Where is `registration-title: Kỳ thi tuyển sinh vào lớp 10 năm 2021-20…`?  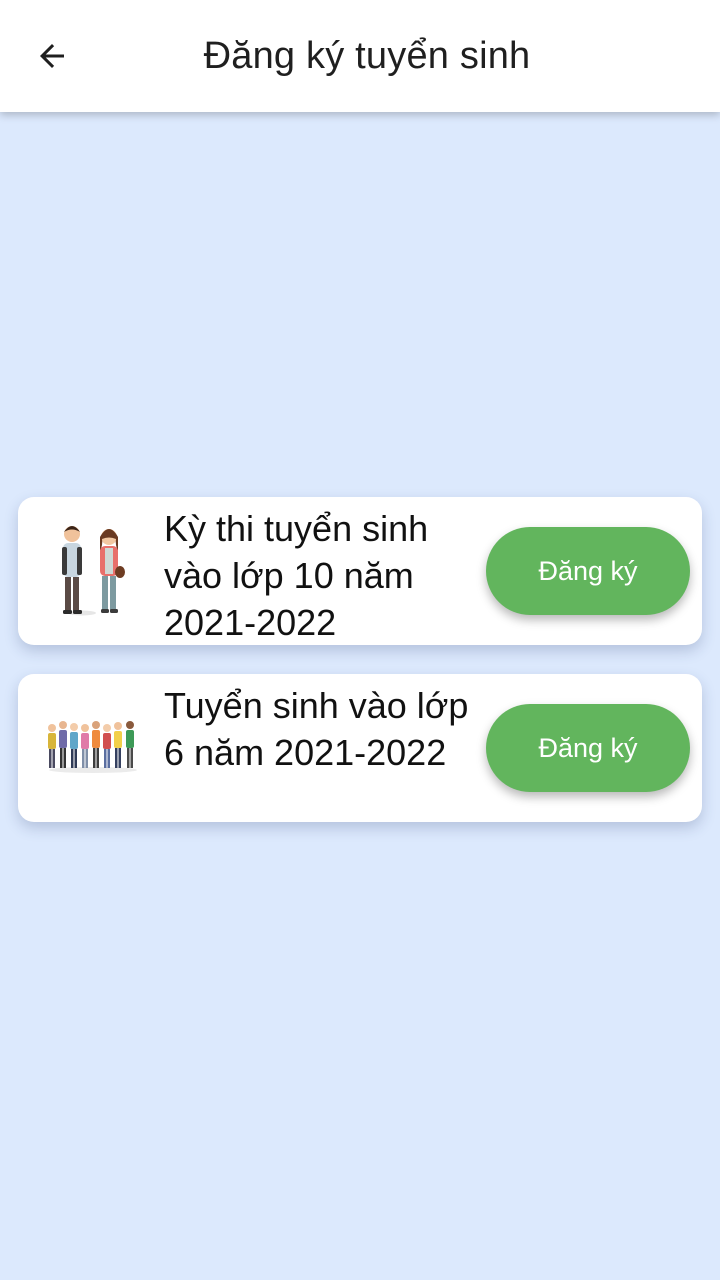
registration-title: Kỳ thi tuyển sinh vào lớp 10 năm 2021-20… is located at coordinates (296, 575).